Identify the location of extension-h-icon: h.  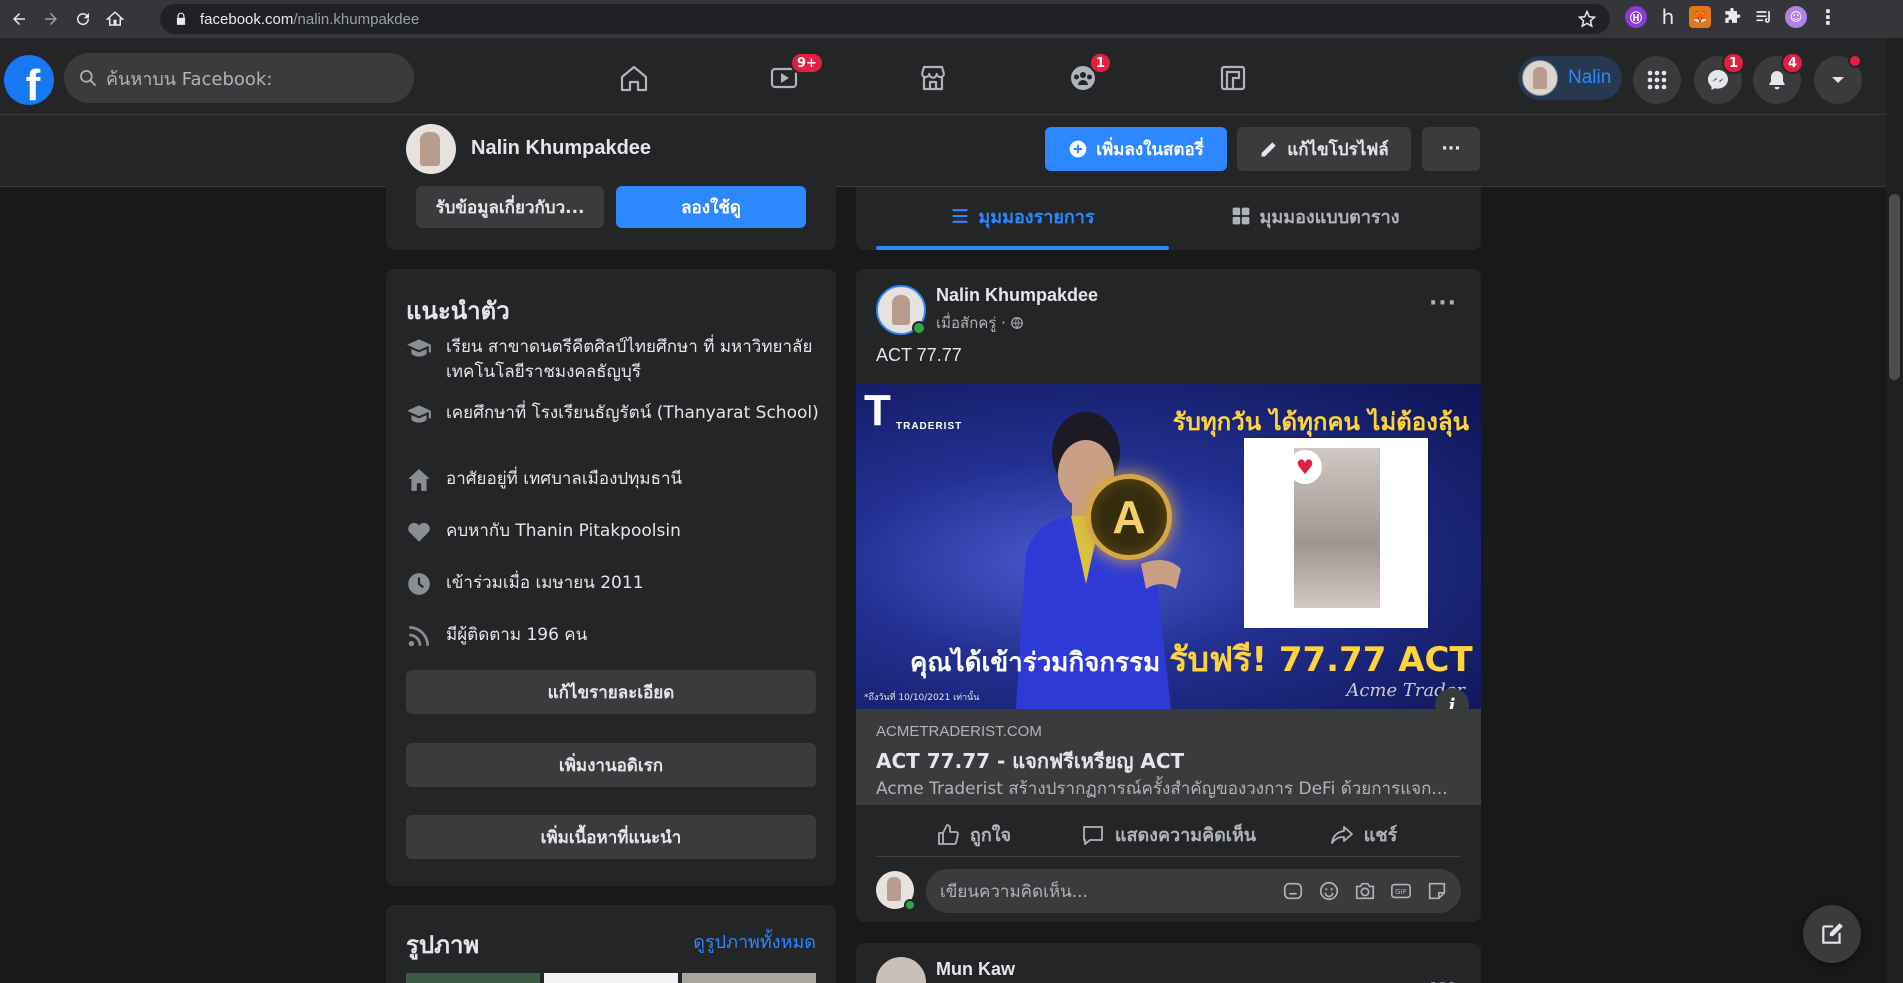
(1668, 17).